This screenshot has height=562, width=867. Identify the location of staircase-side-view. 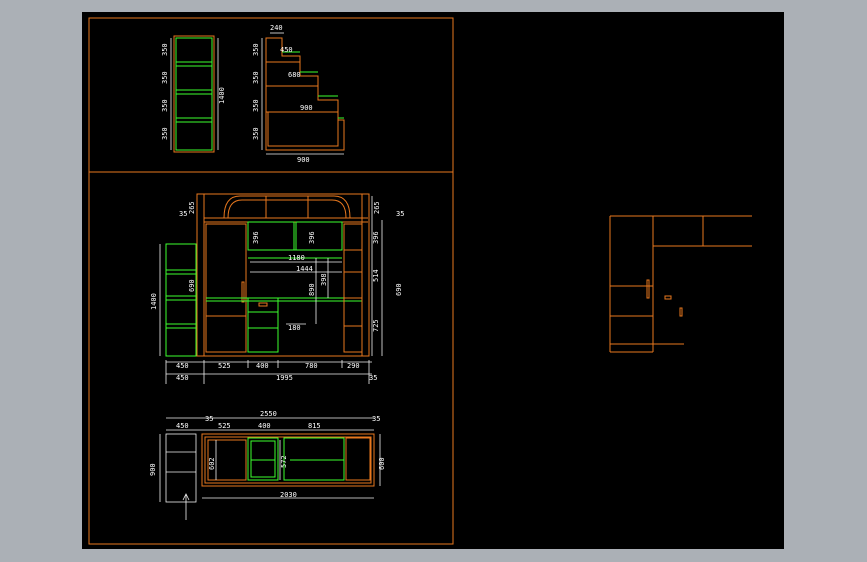
(303, 93).